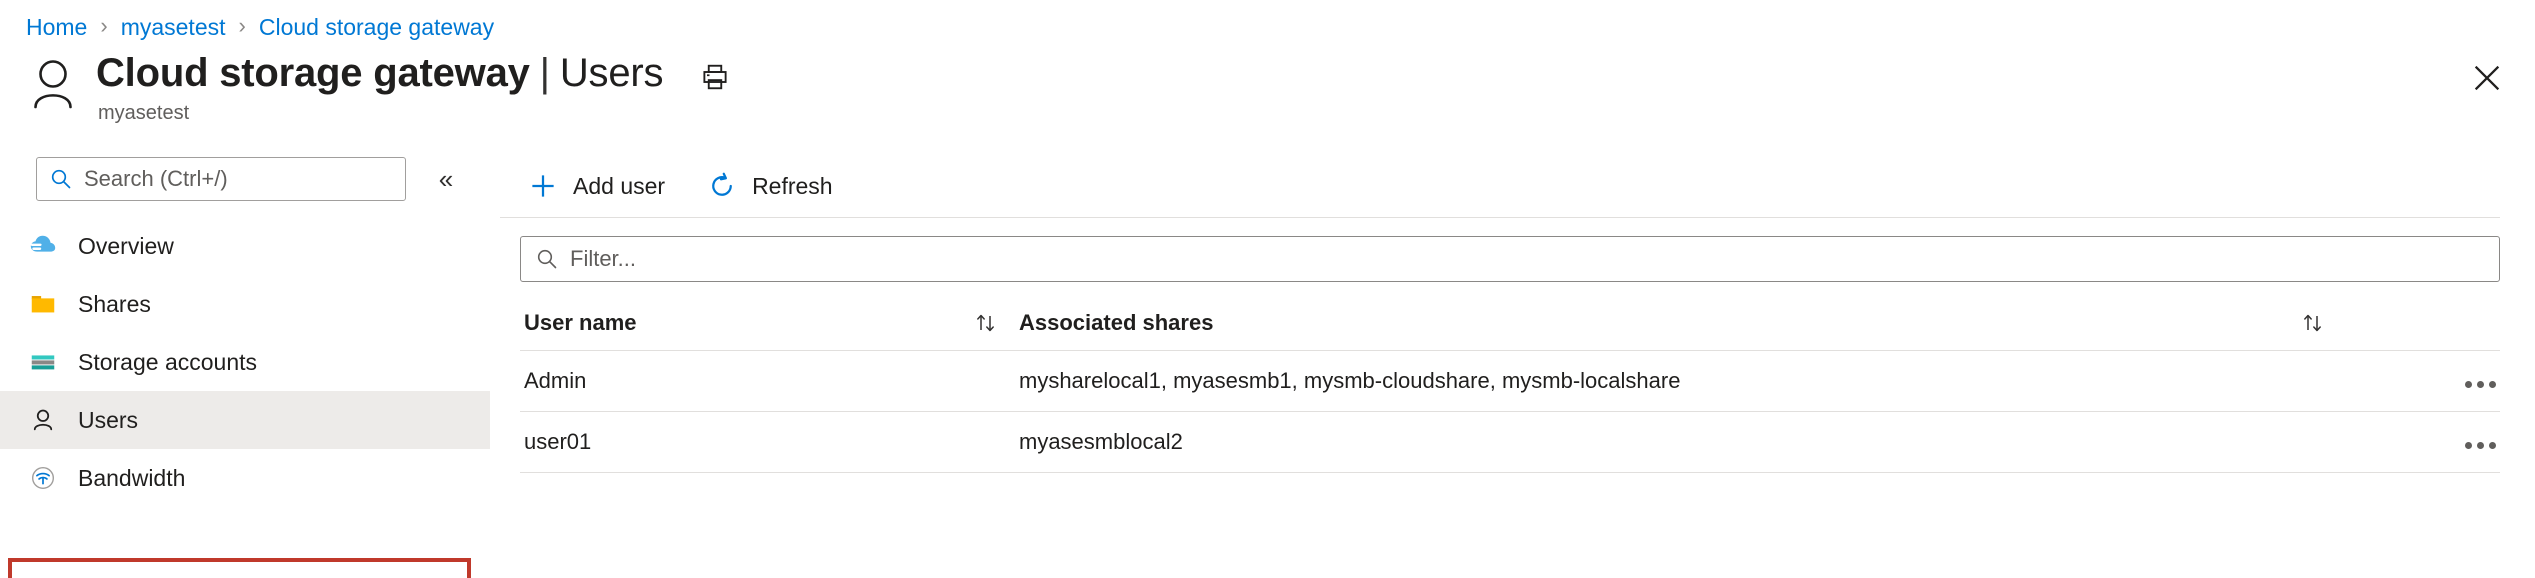  I want to click on sidebar-item-label: Storage accounts, so click(168, 361).